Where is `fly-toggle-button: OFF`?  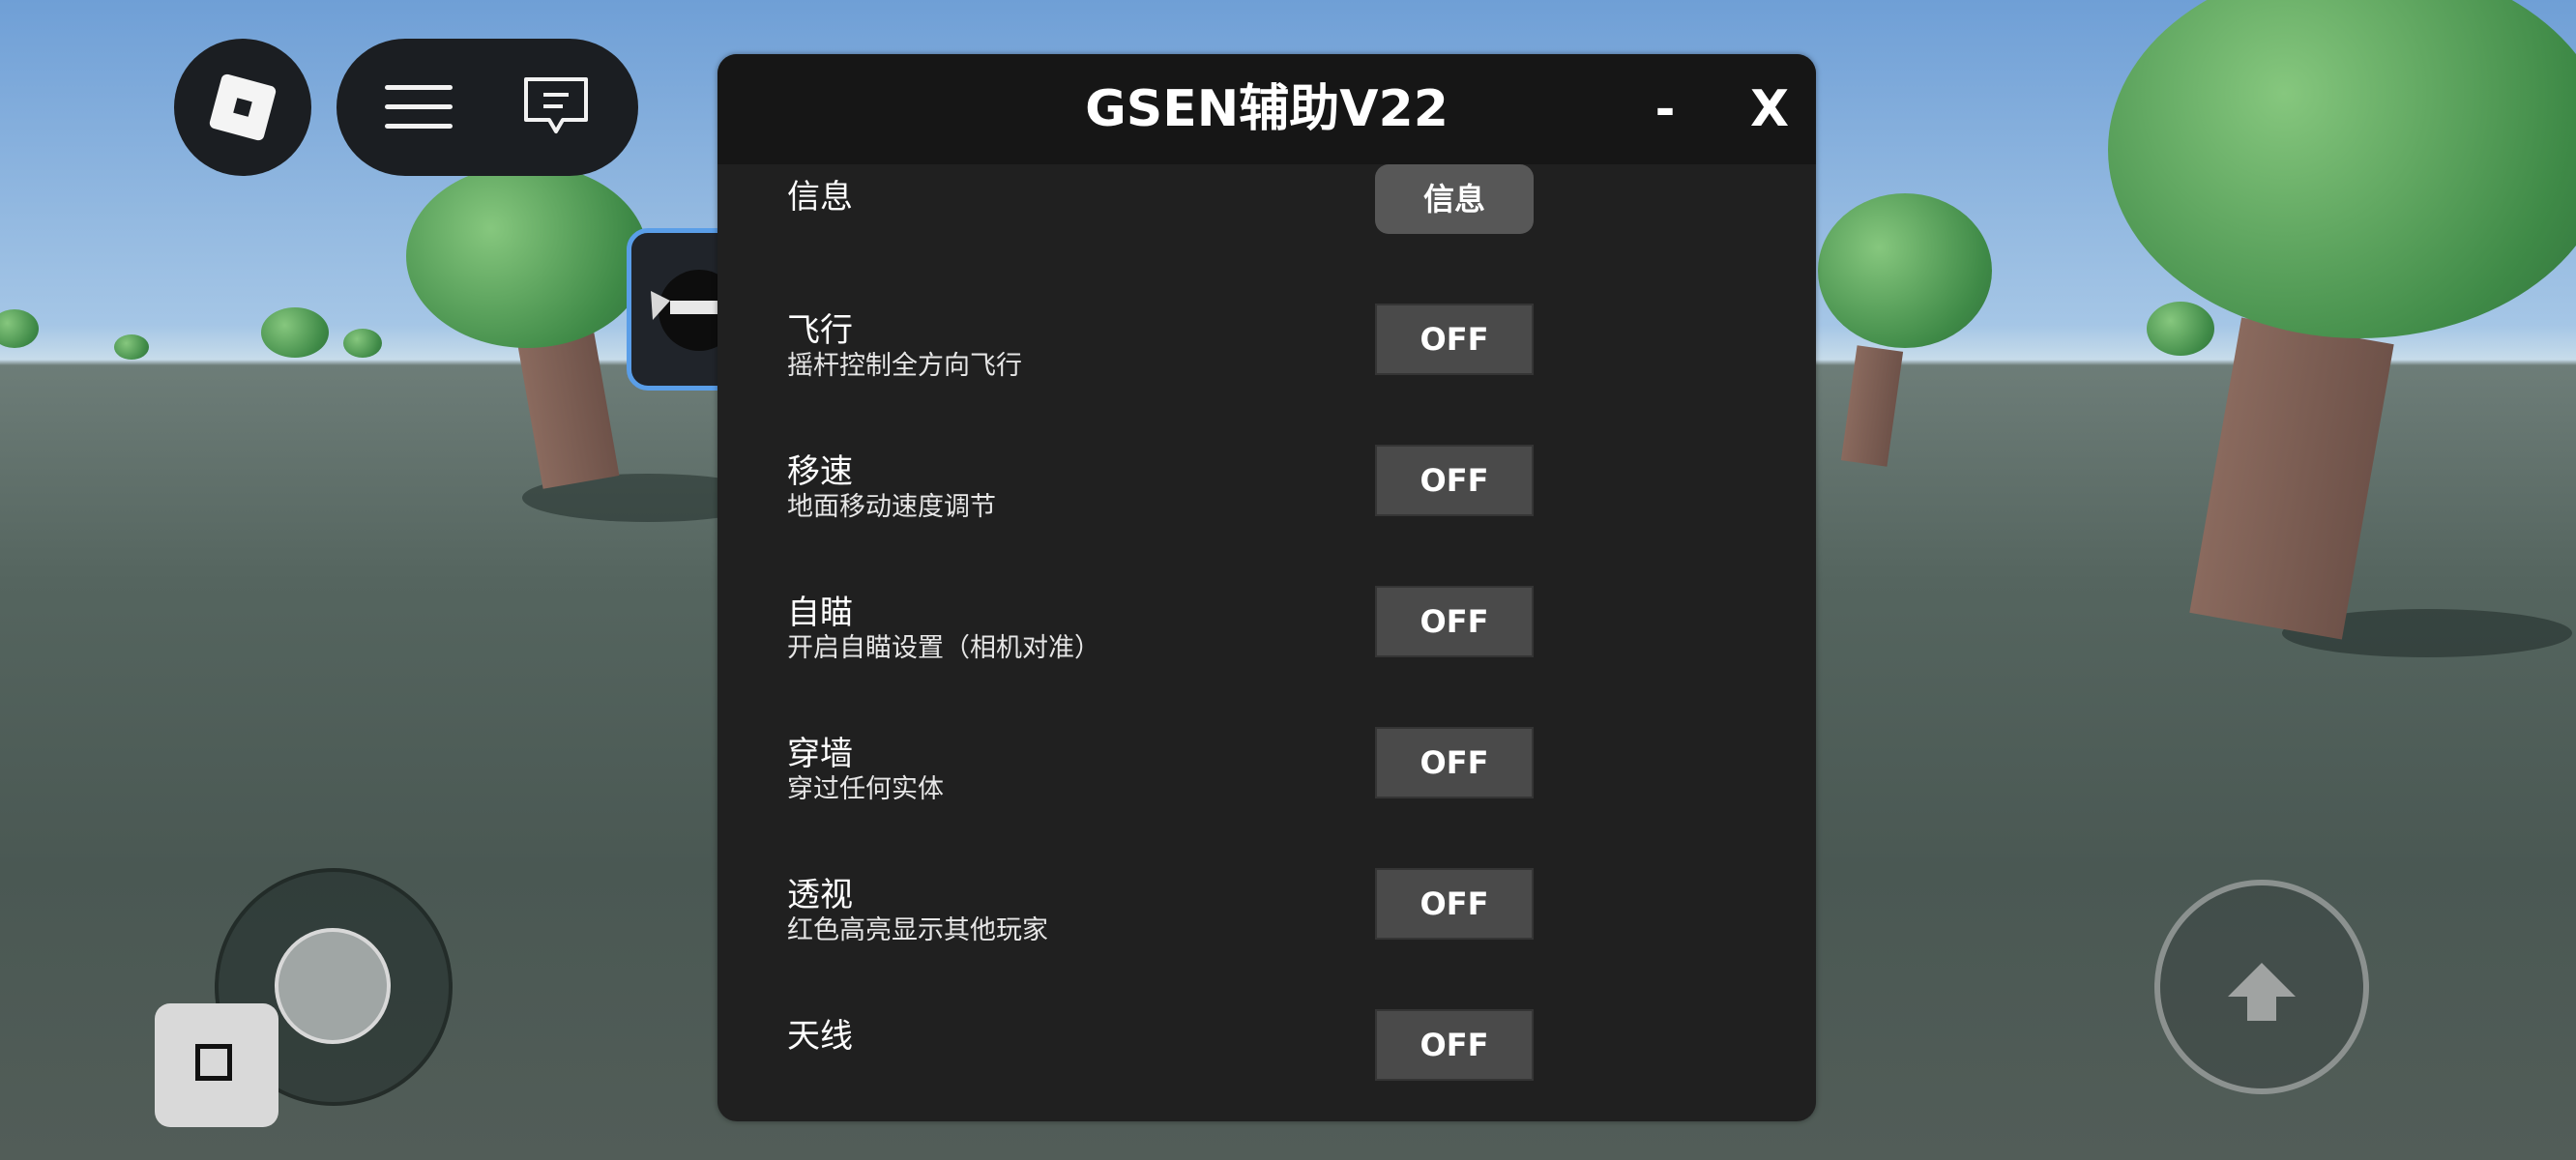
fly-toggle-button: OFF is located at coordinates (1454, 340).